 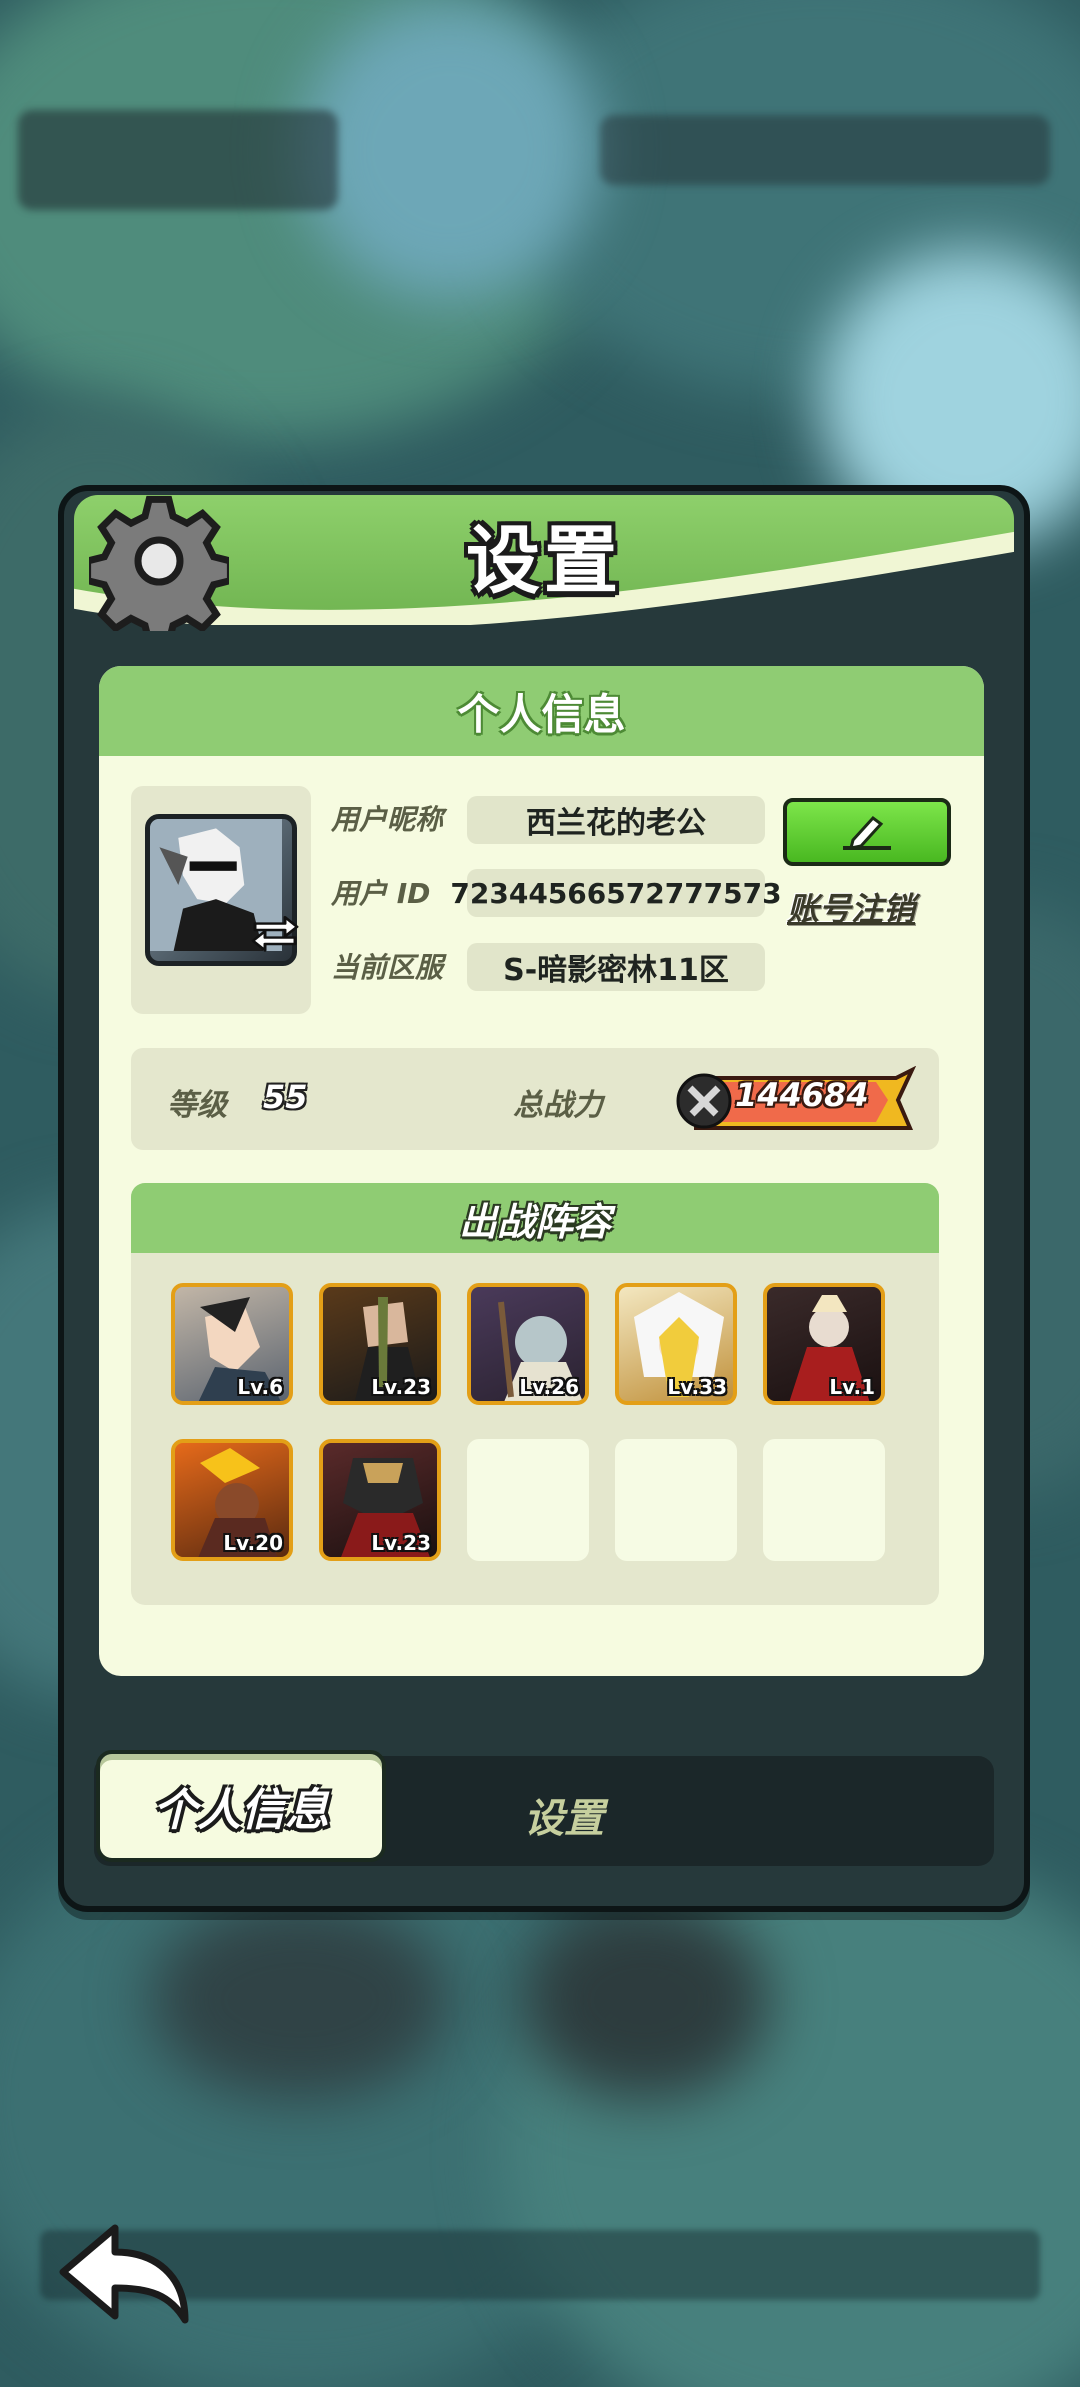 What do you see at coordinates (616, 820) in the screenshot?
I see `nickname-field: 西兰花的老公` at bounding box center [616, 820].